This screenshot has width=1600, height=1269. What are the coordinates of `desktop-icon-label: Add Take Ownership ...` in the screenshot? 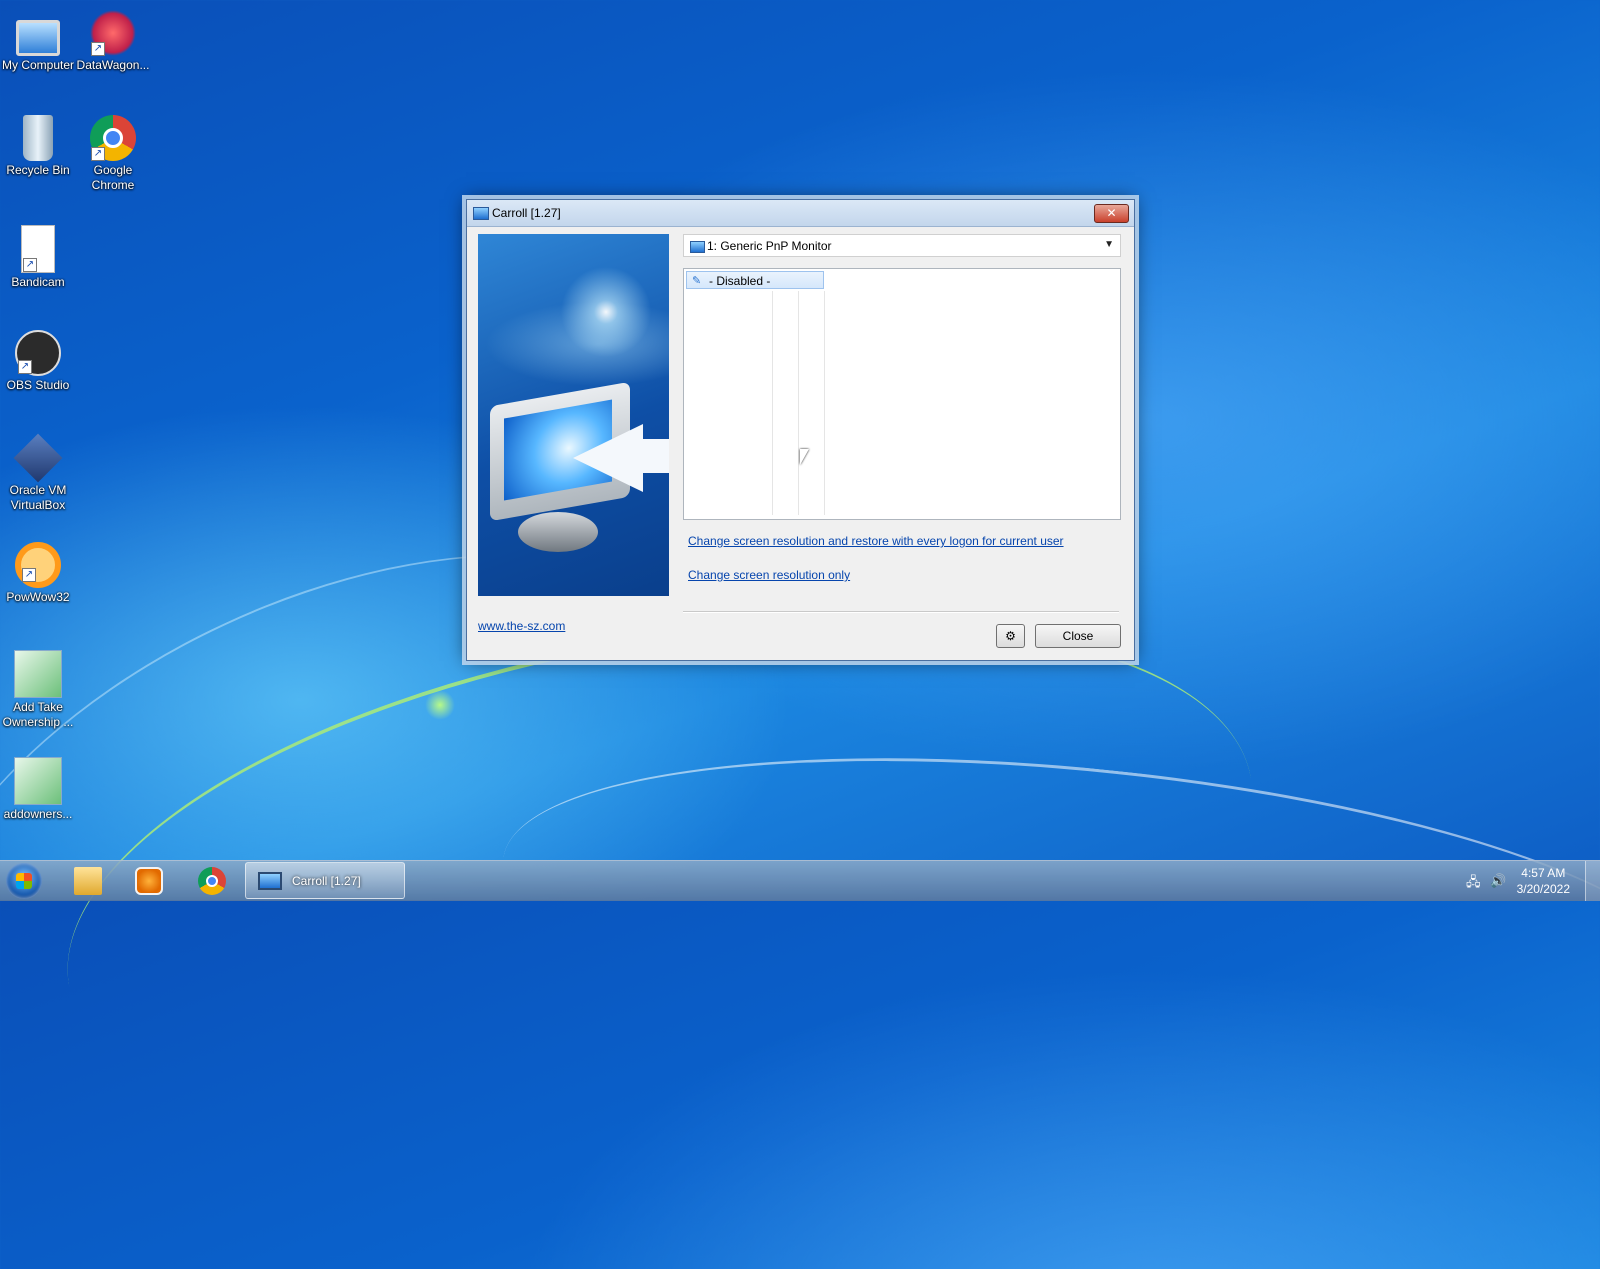 It's located at (38, 714).